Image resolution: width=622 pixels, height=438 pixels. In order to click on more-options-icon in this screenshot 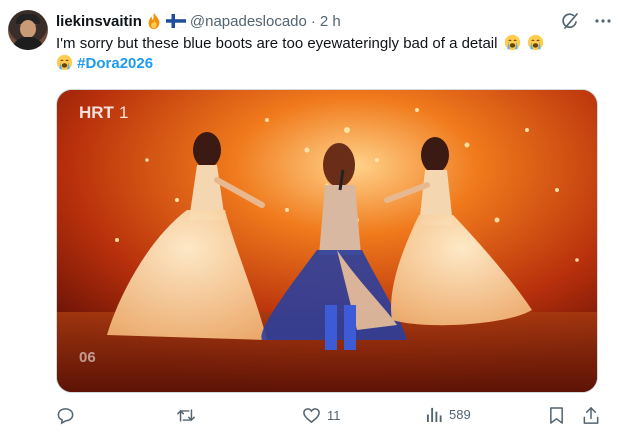, I will do `click(603, 21)`.